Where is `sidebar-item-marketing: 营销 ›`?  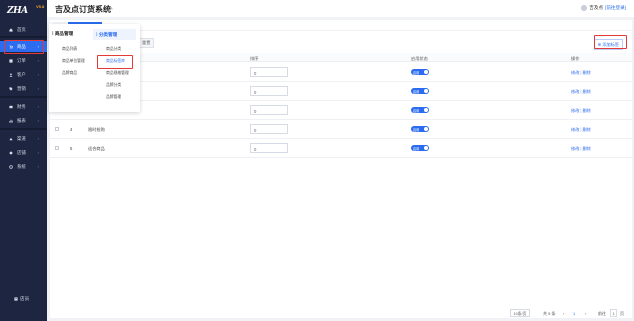
sidebar-item-marketing: 营销 › is located at coordinates (23, 88).